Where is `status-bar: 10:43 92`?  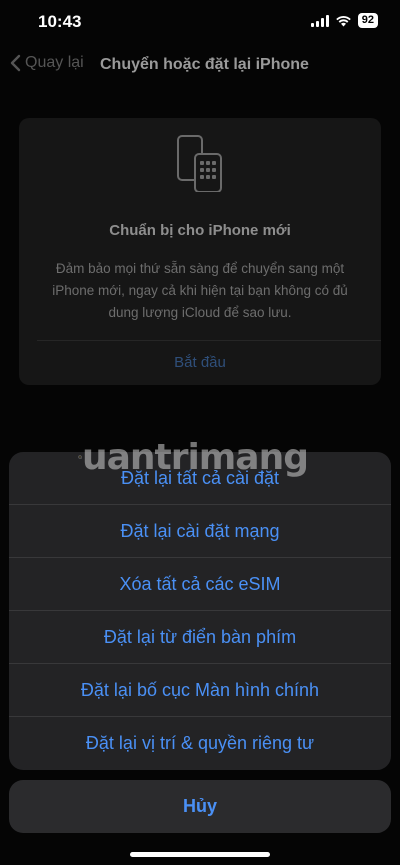 status-bar: 10:43 92 is located at coordinates (200, 22).